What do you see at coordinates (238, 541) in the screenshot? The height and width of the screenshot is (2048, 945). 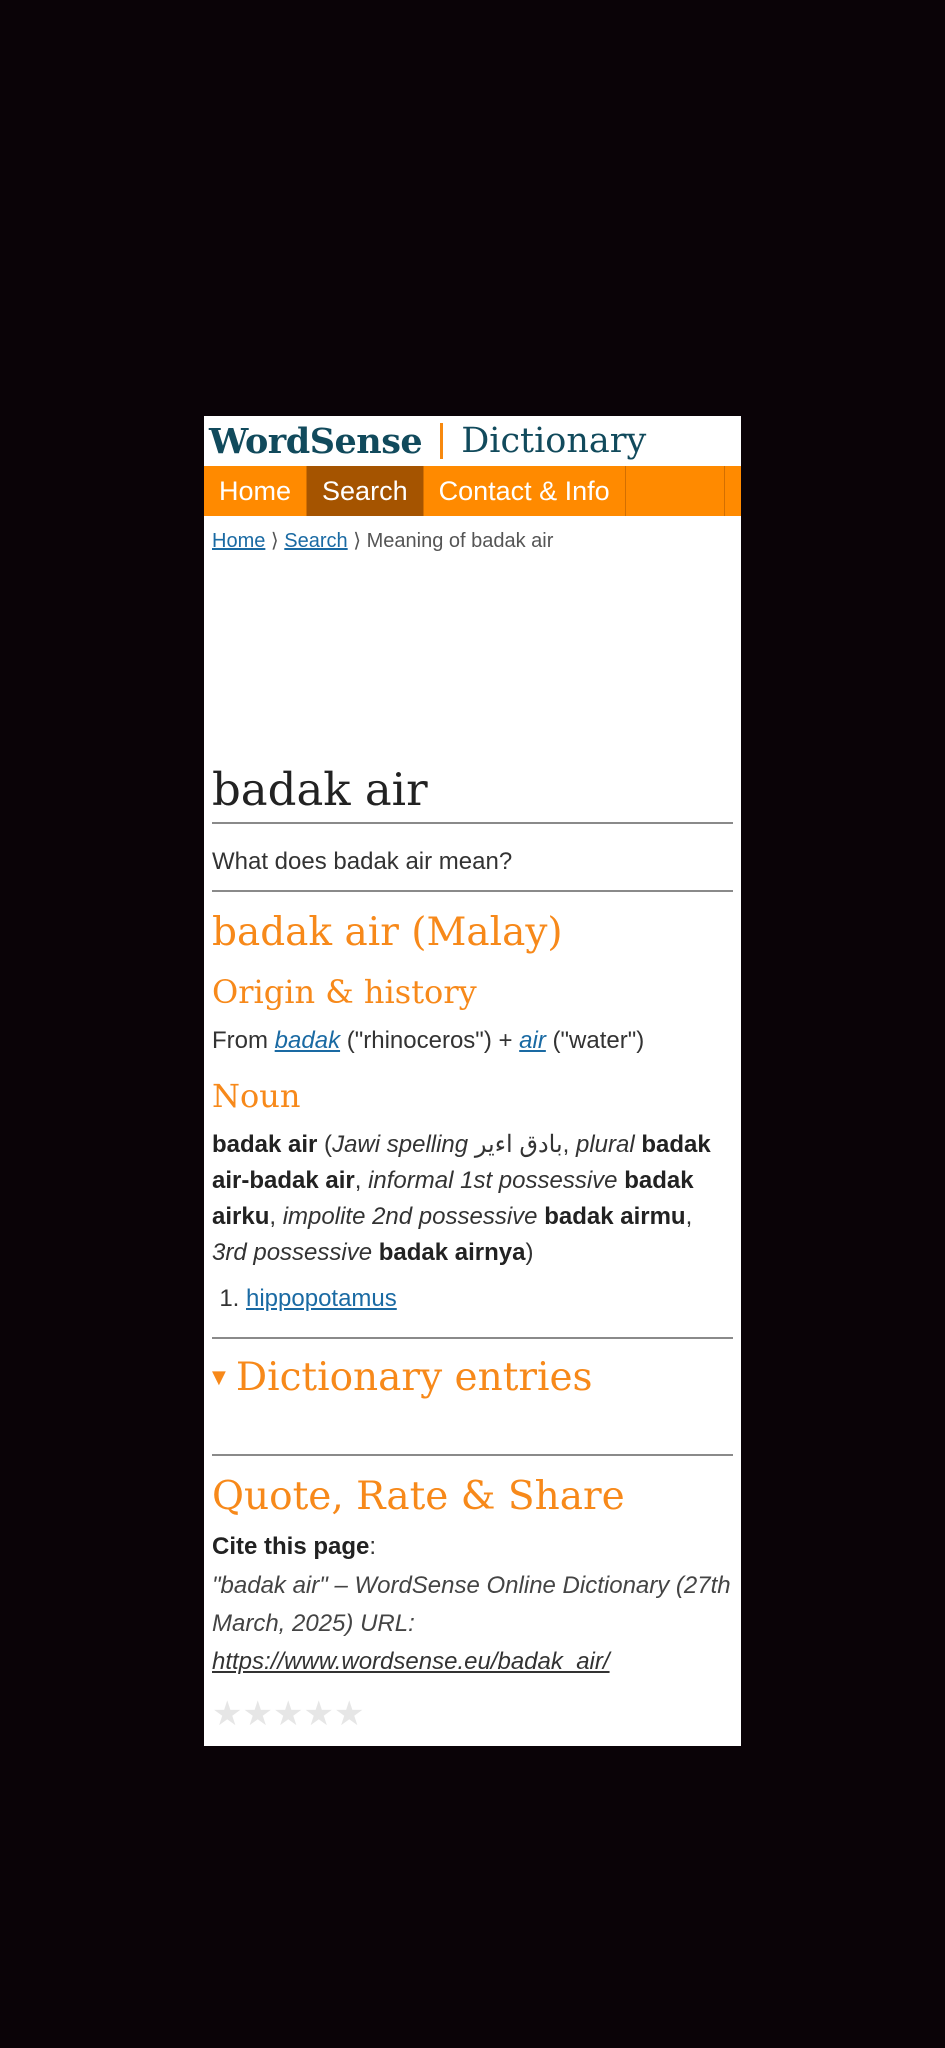 I see `breadcrumb-home-link: Home` at bounding box center [238, 541].